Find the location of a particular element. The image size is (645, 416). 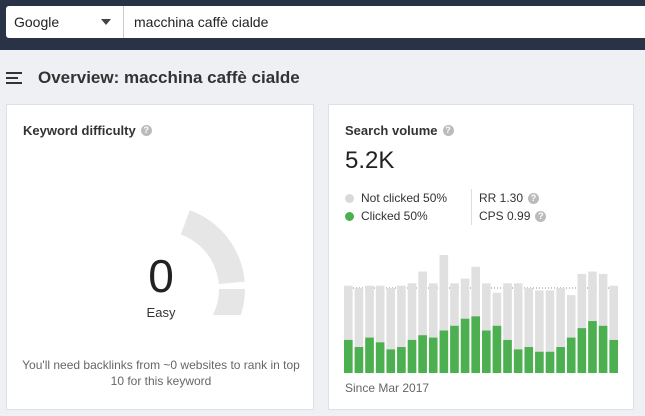

top-bar: Google is located at coordinates (322, 25).